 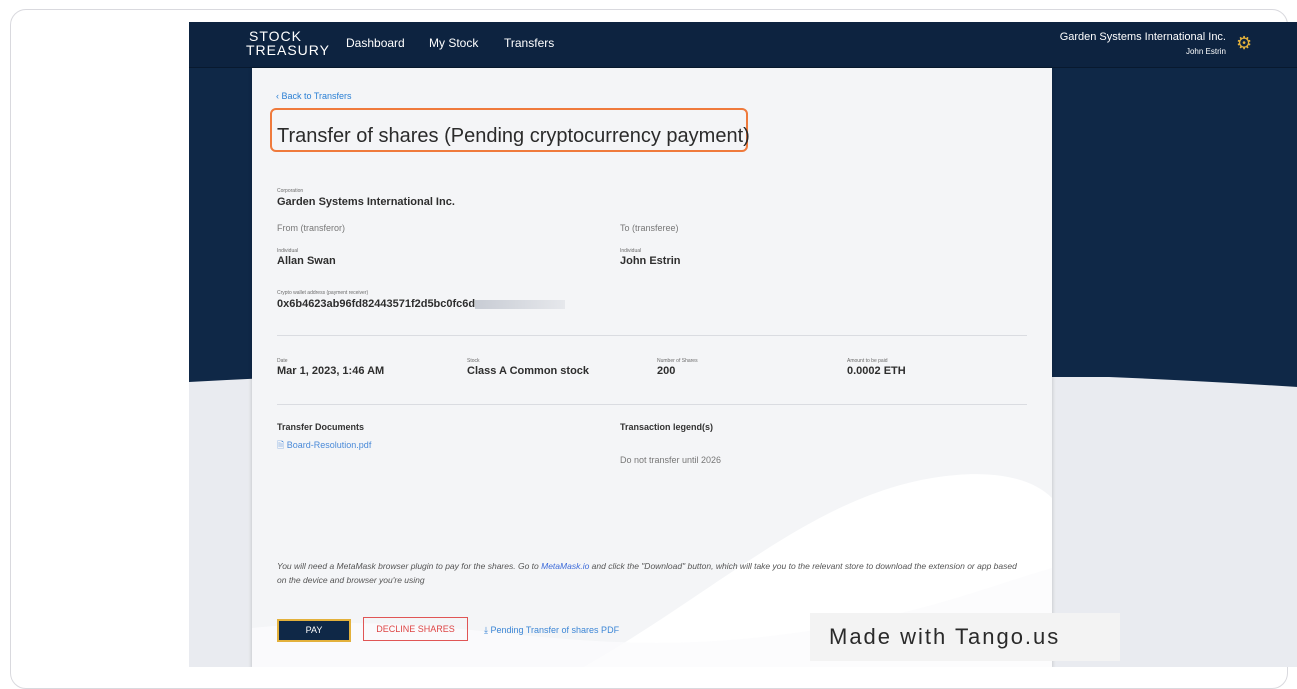 I want to click on to-name: John Estrin, so click(x=650, y=261).